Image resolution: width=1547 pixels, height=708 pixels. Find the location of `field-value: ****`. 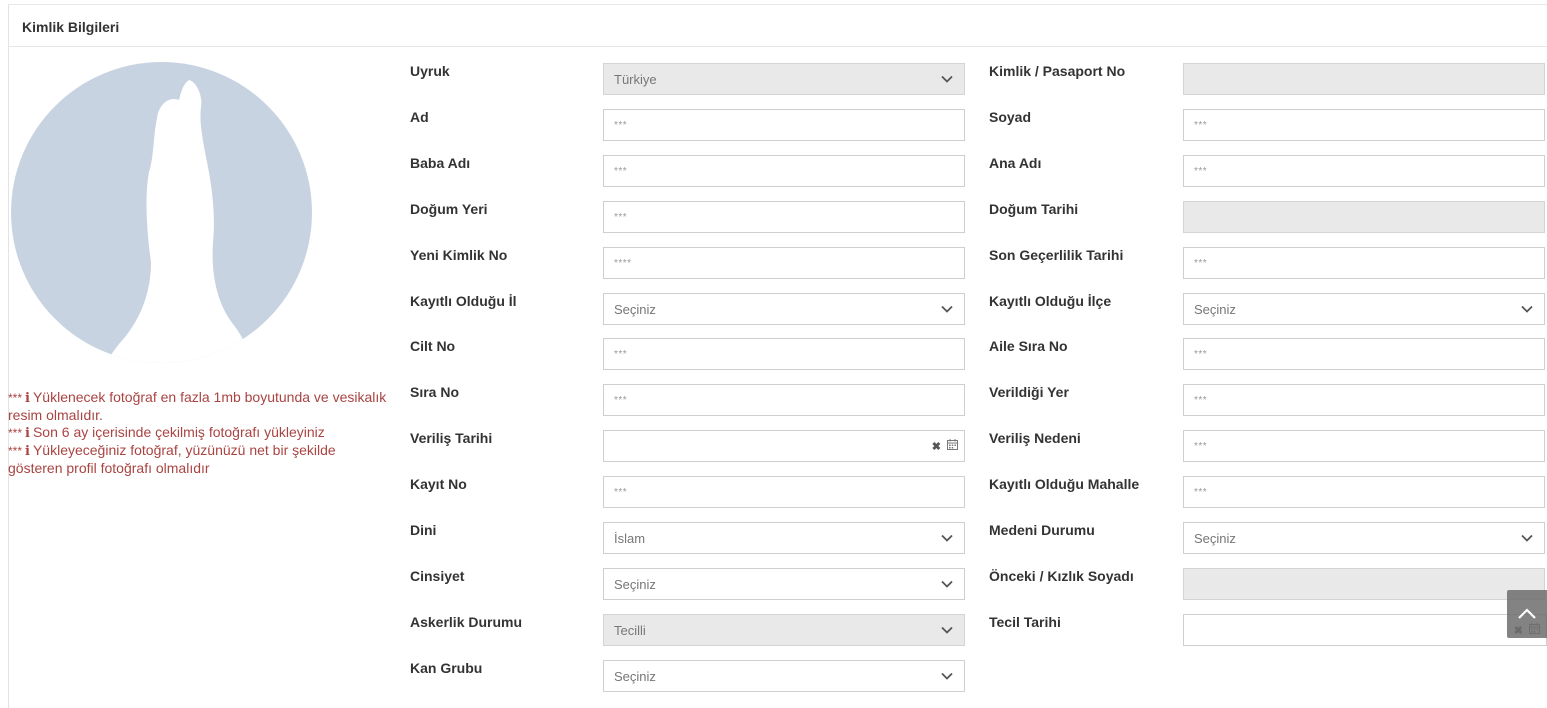

field-value: **** is located at coordinates (623, 263).